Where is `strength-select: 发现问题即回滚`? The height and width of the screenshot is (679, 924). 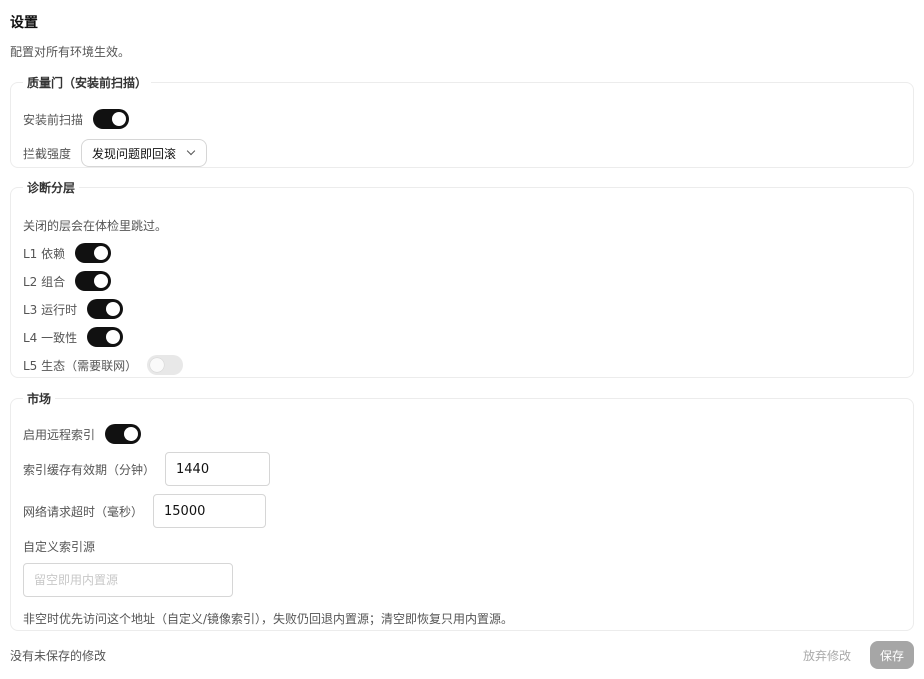
strength-select: 发现问题即回滚 is located at coordinates (144, 153).